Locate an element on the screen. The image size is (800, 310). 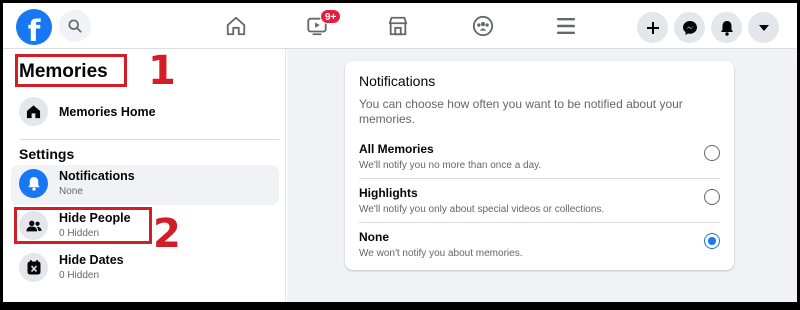
search-button is located at coordinates (75, 26).